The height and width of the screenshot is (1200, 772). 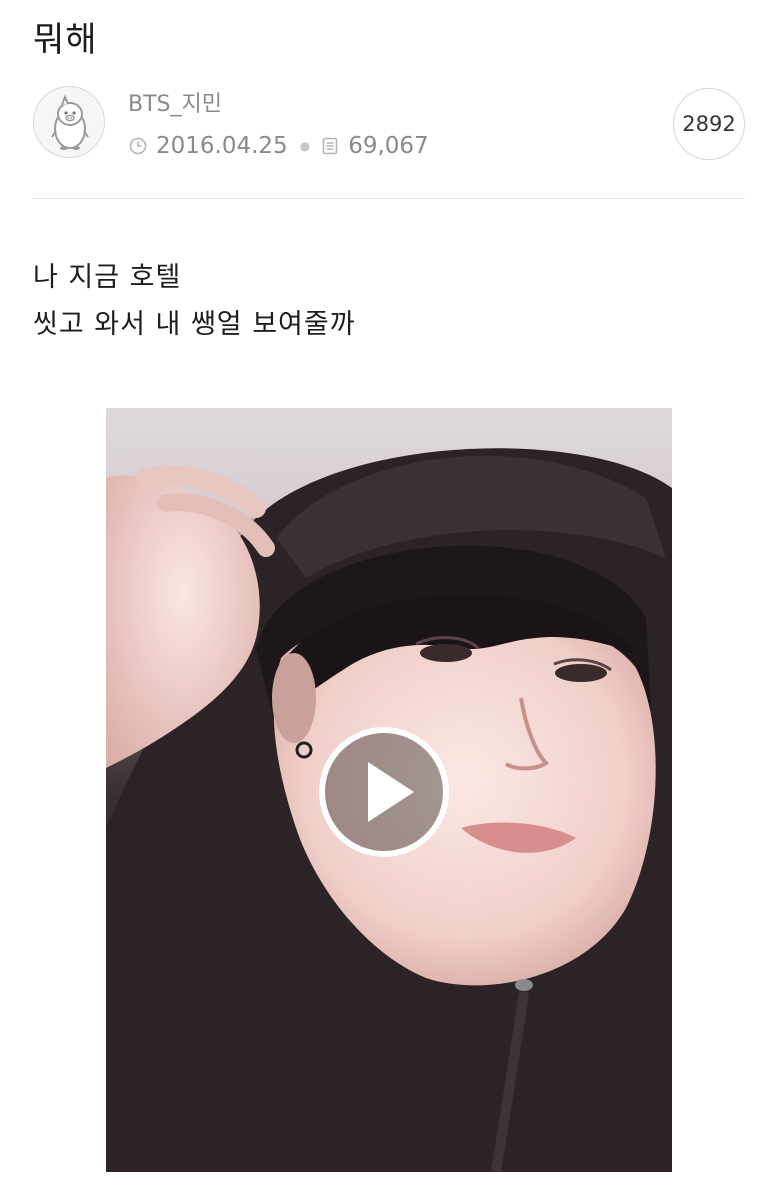 I want to click on comment-count-button: 2892, so click(x=709, y=124).